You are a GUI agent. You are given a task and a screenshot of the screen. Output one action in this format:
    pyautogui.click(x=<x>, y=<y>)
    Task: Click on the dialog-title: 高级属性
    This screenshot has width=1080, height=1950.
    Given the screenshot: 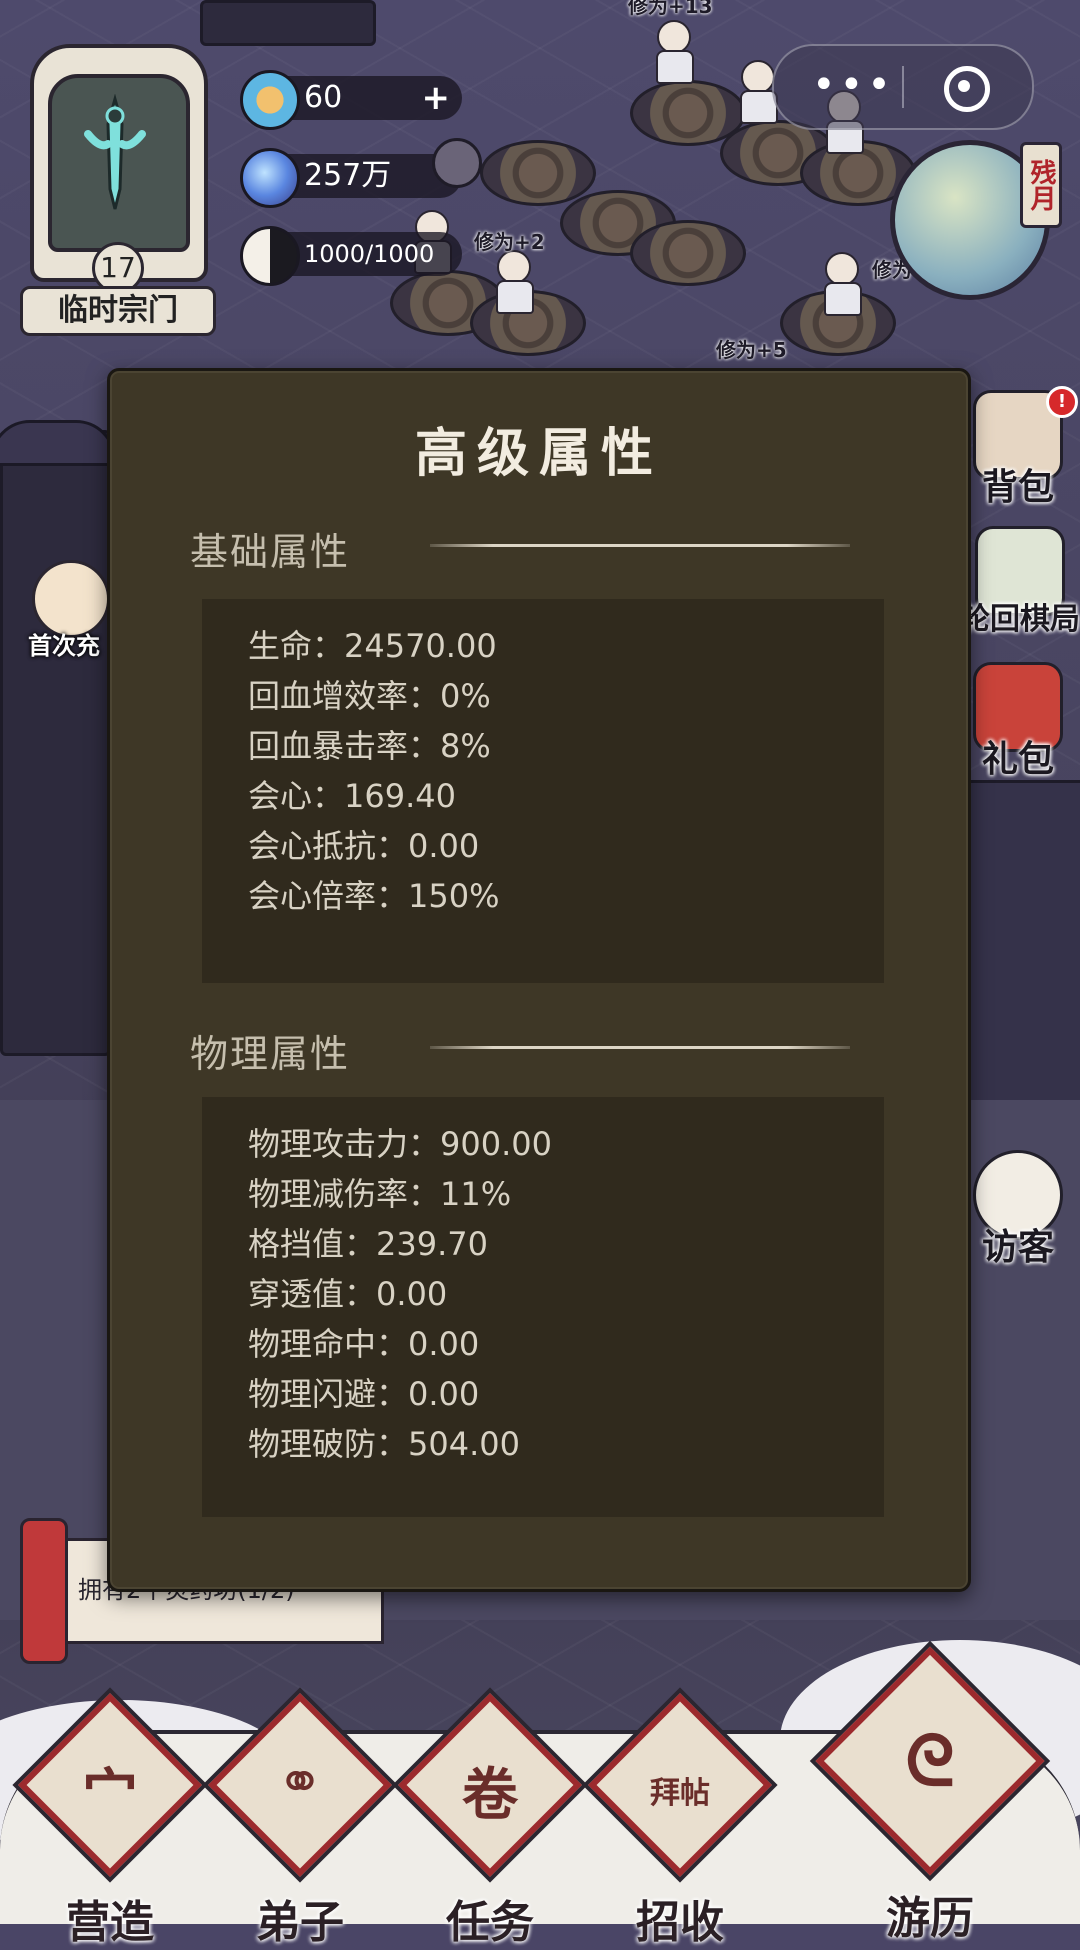 What is the action you would take?
    pyautogui.click(x=538, y=453)
    